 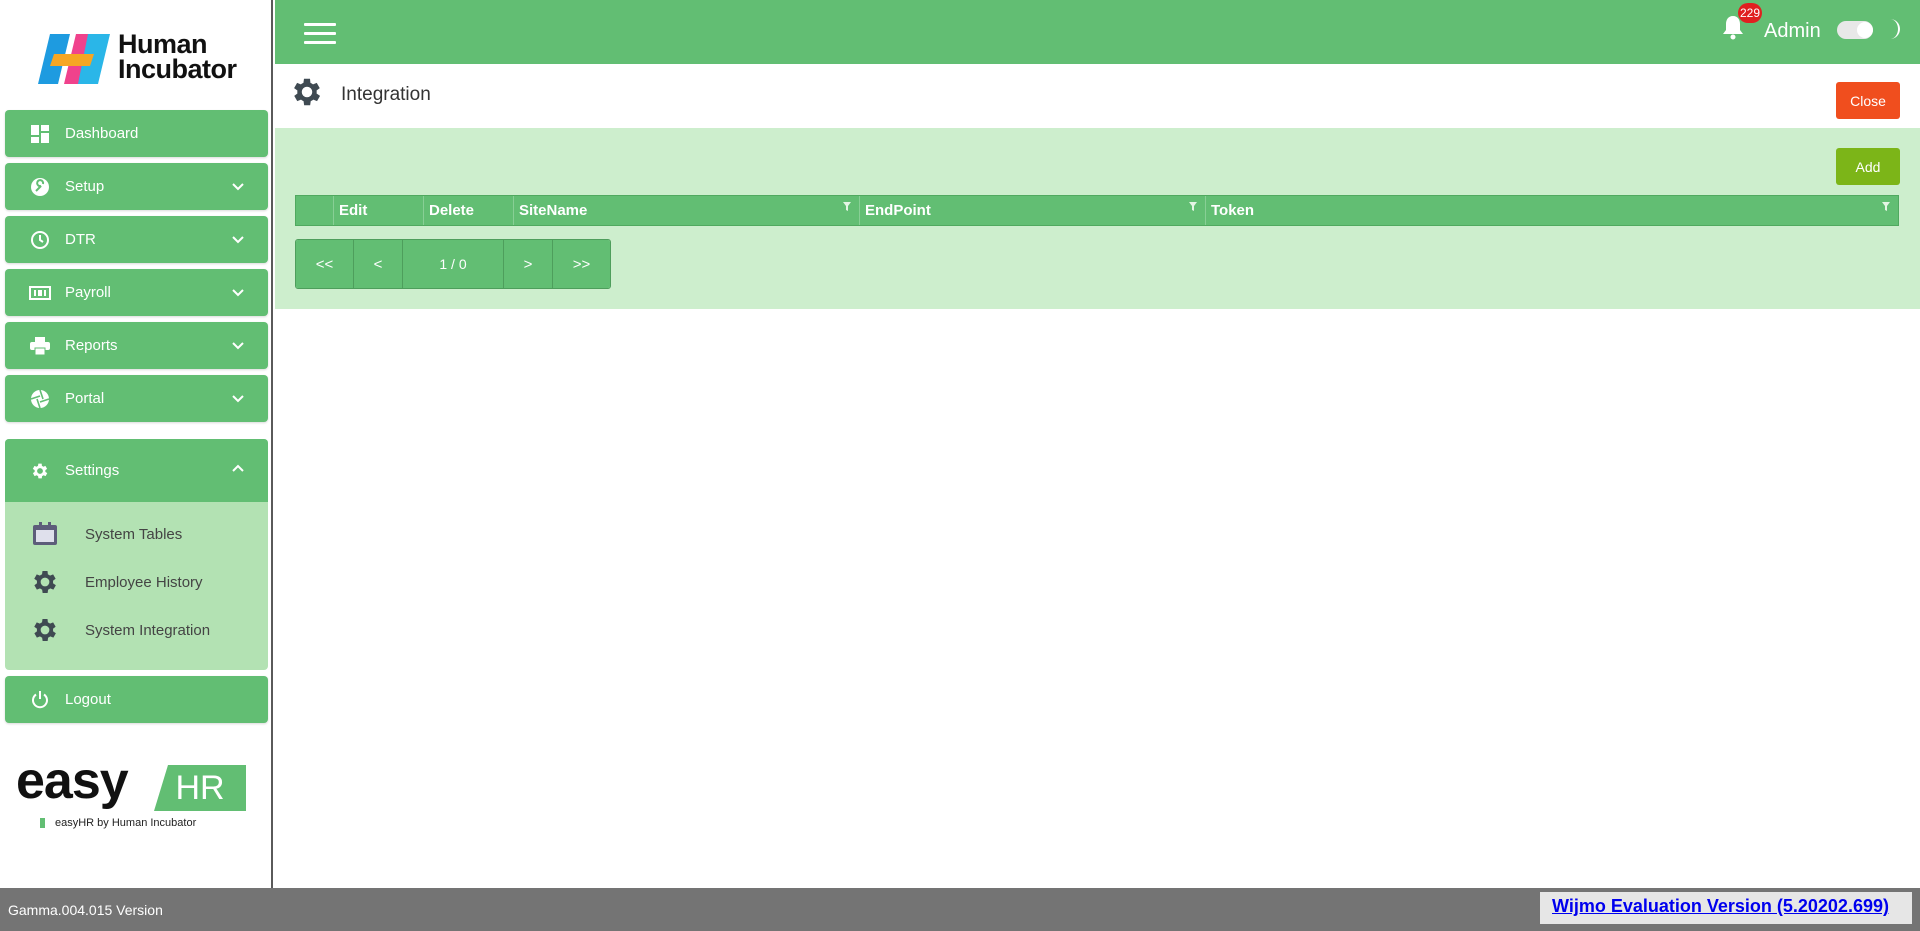 I want to click on column-header-label: Edit, so click(x=353, y=210).